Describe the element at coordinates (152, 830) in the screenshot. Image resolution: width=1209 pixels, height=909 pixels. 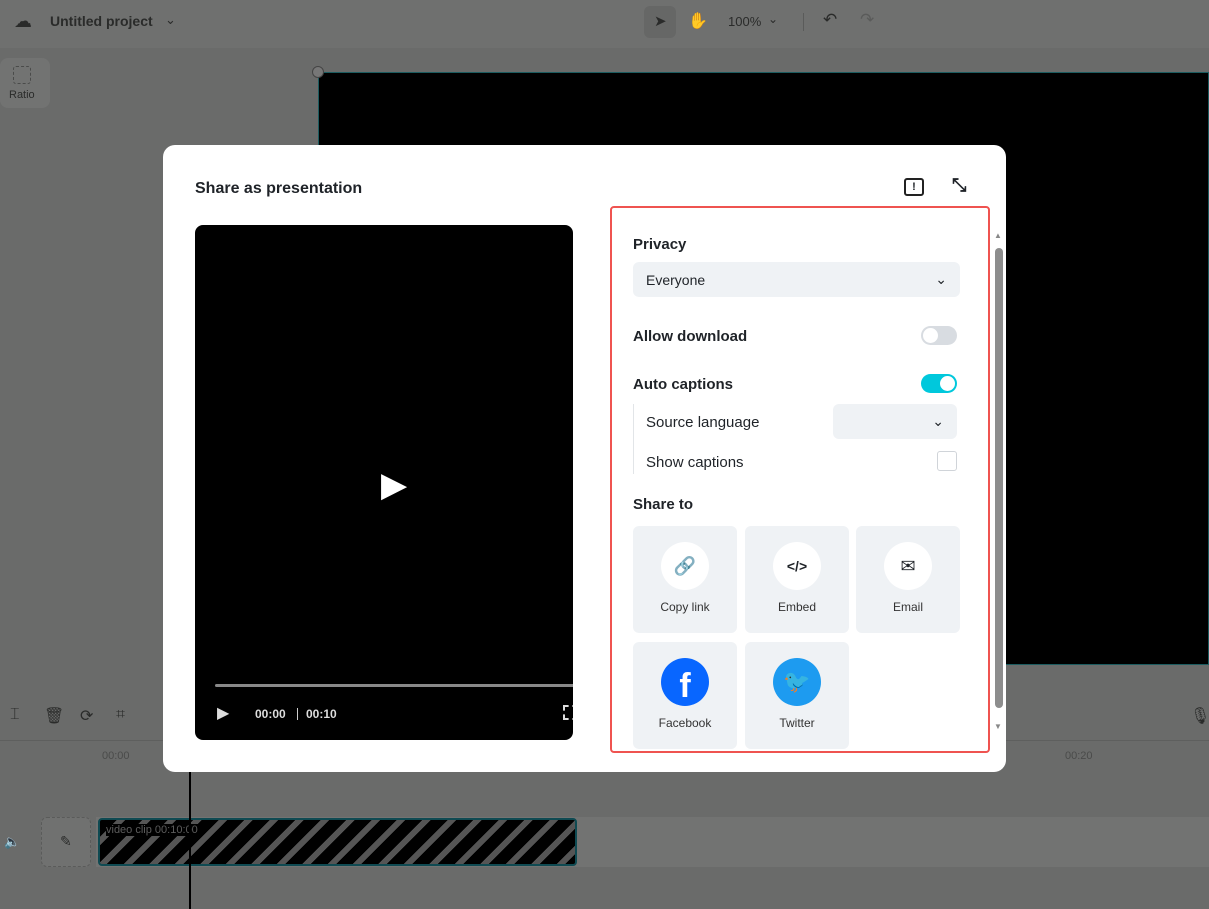
I see `clip-label: video clip 00:10:00` at that location.